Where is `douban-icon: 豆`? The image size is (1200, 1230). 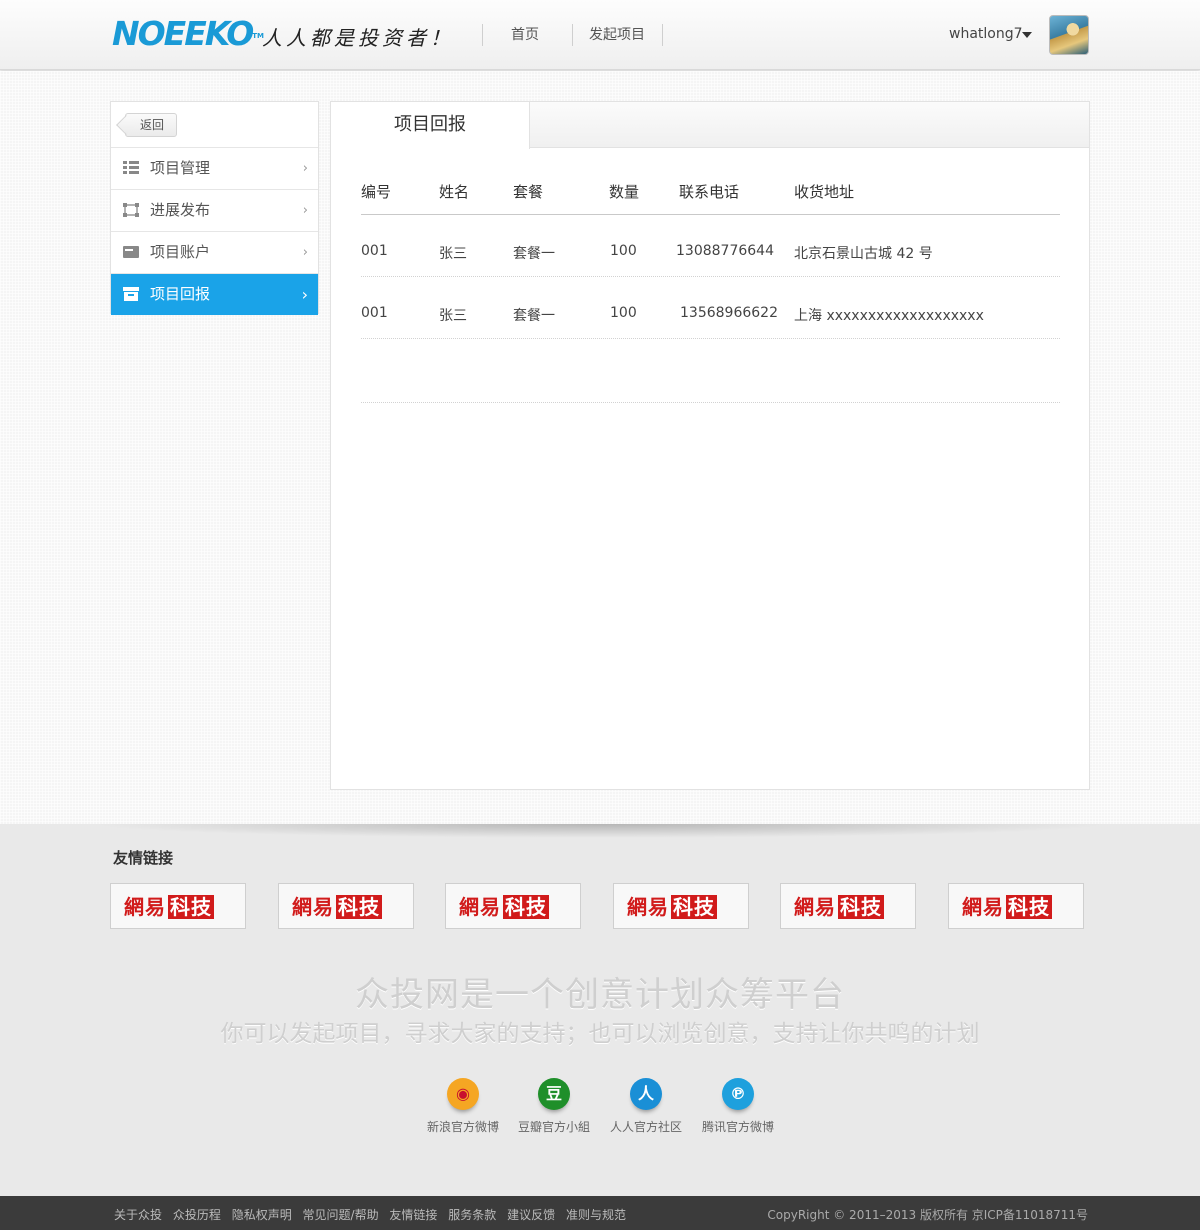
douban-icon: 豆 is located at coordinates (554, 1094).